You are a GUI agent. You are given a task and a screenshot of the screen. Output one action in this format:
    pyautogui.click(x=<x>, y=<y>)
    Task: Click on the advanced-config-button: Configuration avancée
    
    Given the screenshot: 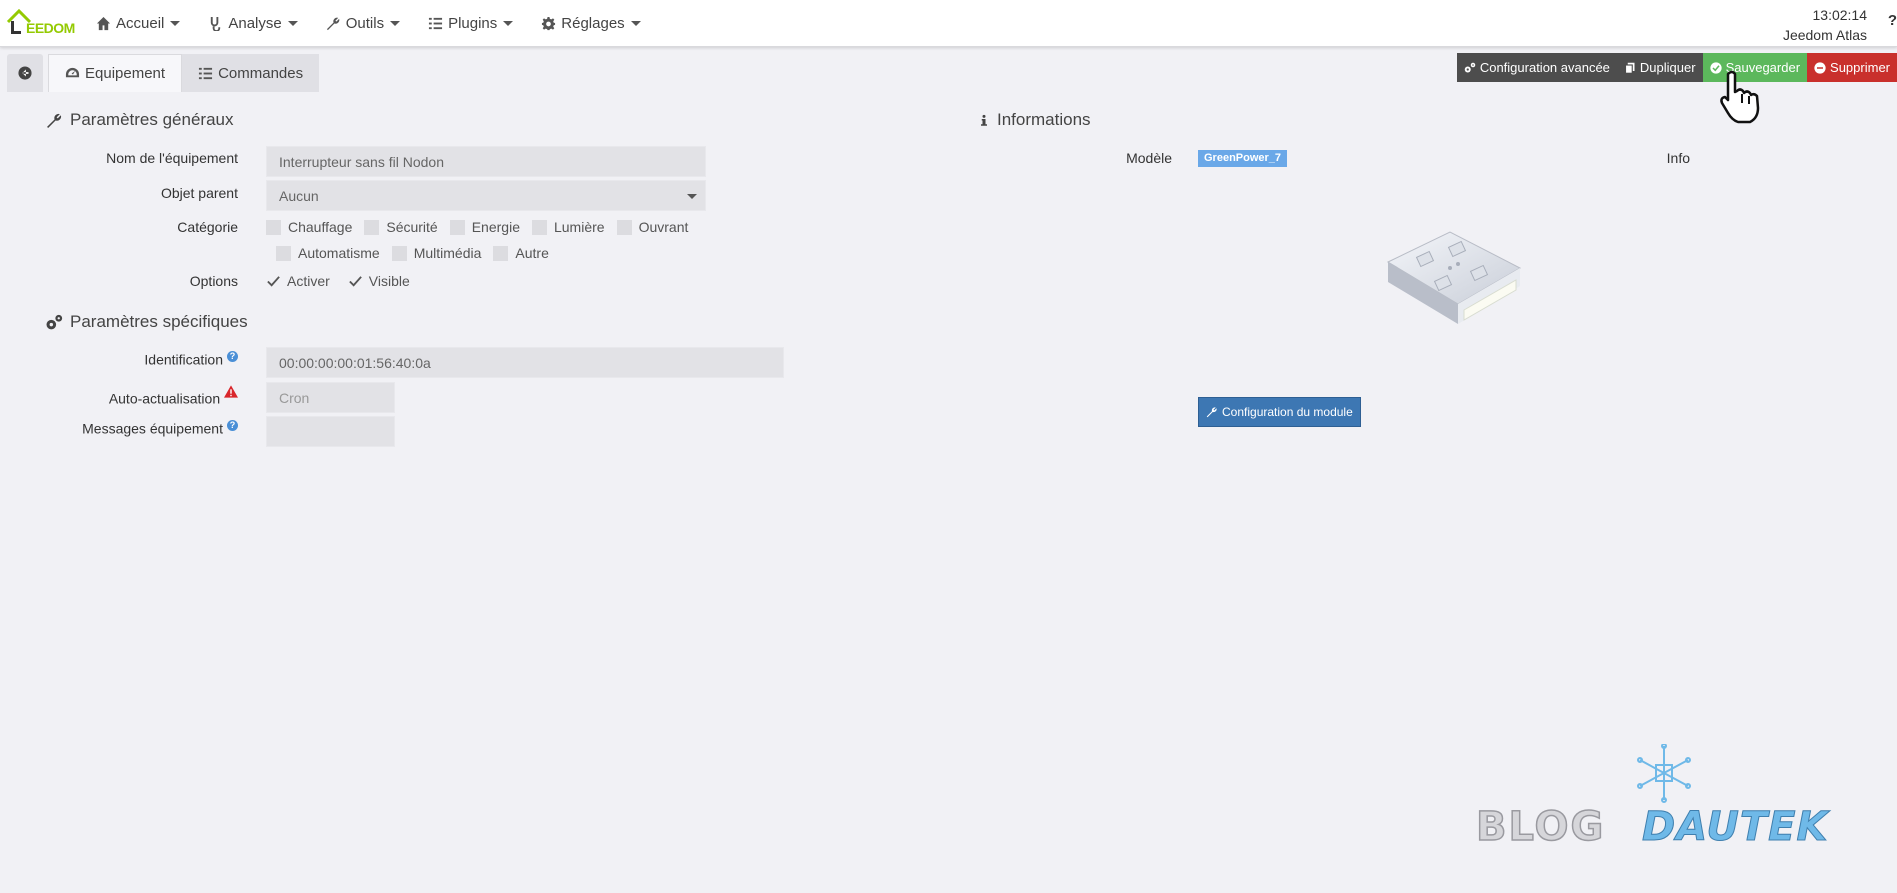 What is the action you would take?
    pyautogui.click(x=1536, y=67)
    